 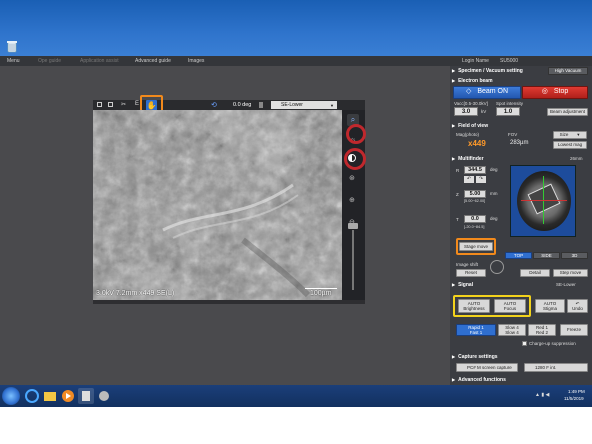 I want to click on specimen-vacuum-title: Specimen / Vacuum setting, so click(x=490, y=71).